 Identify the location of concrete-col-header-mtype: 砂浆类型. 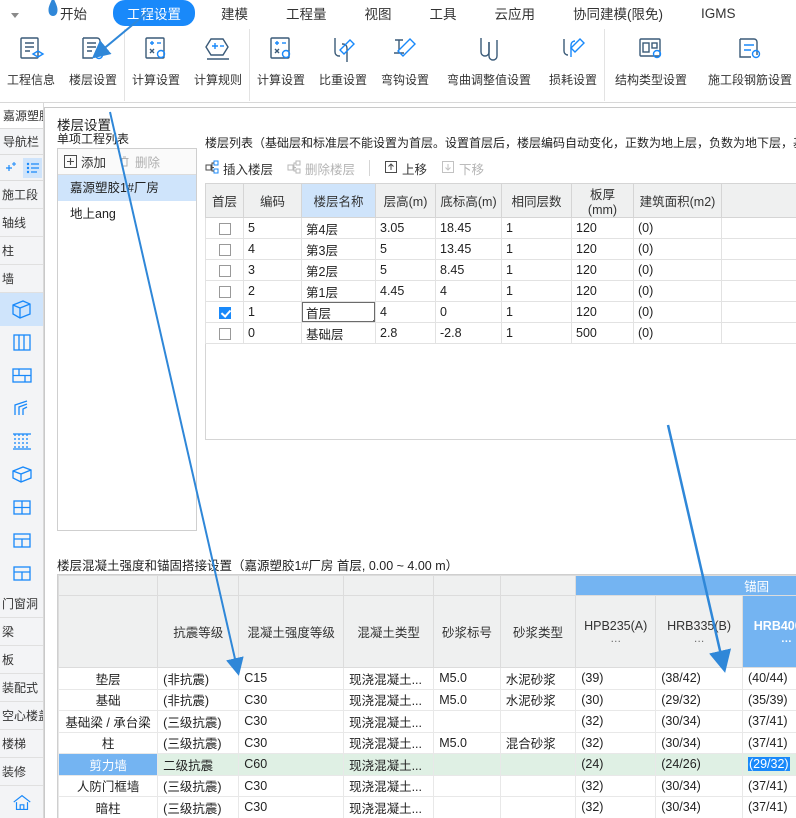
(538, 631).